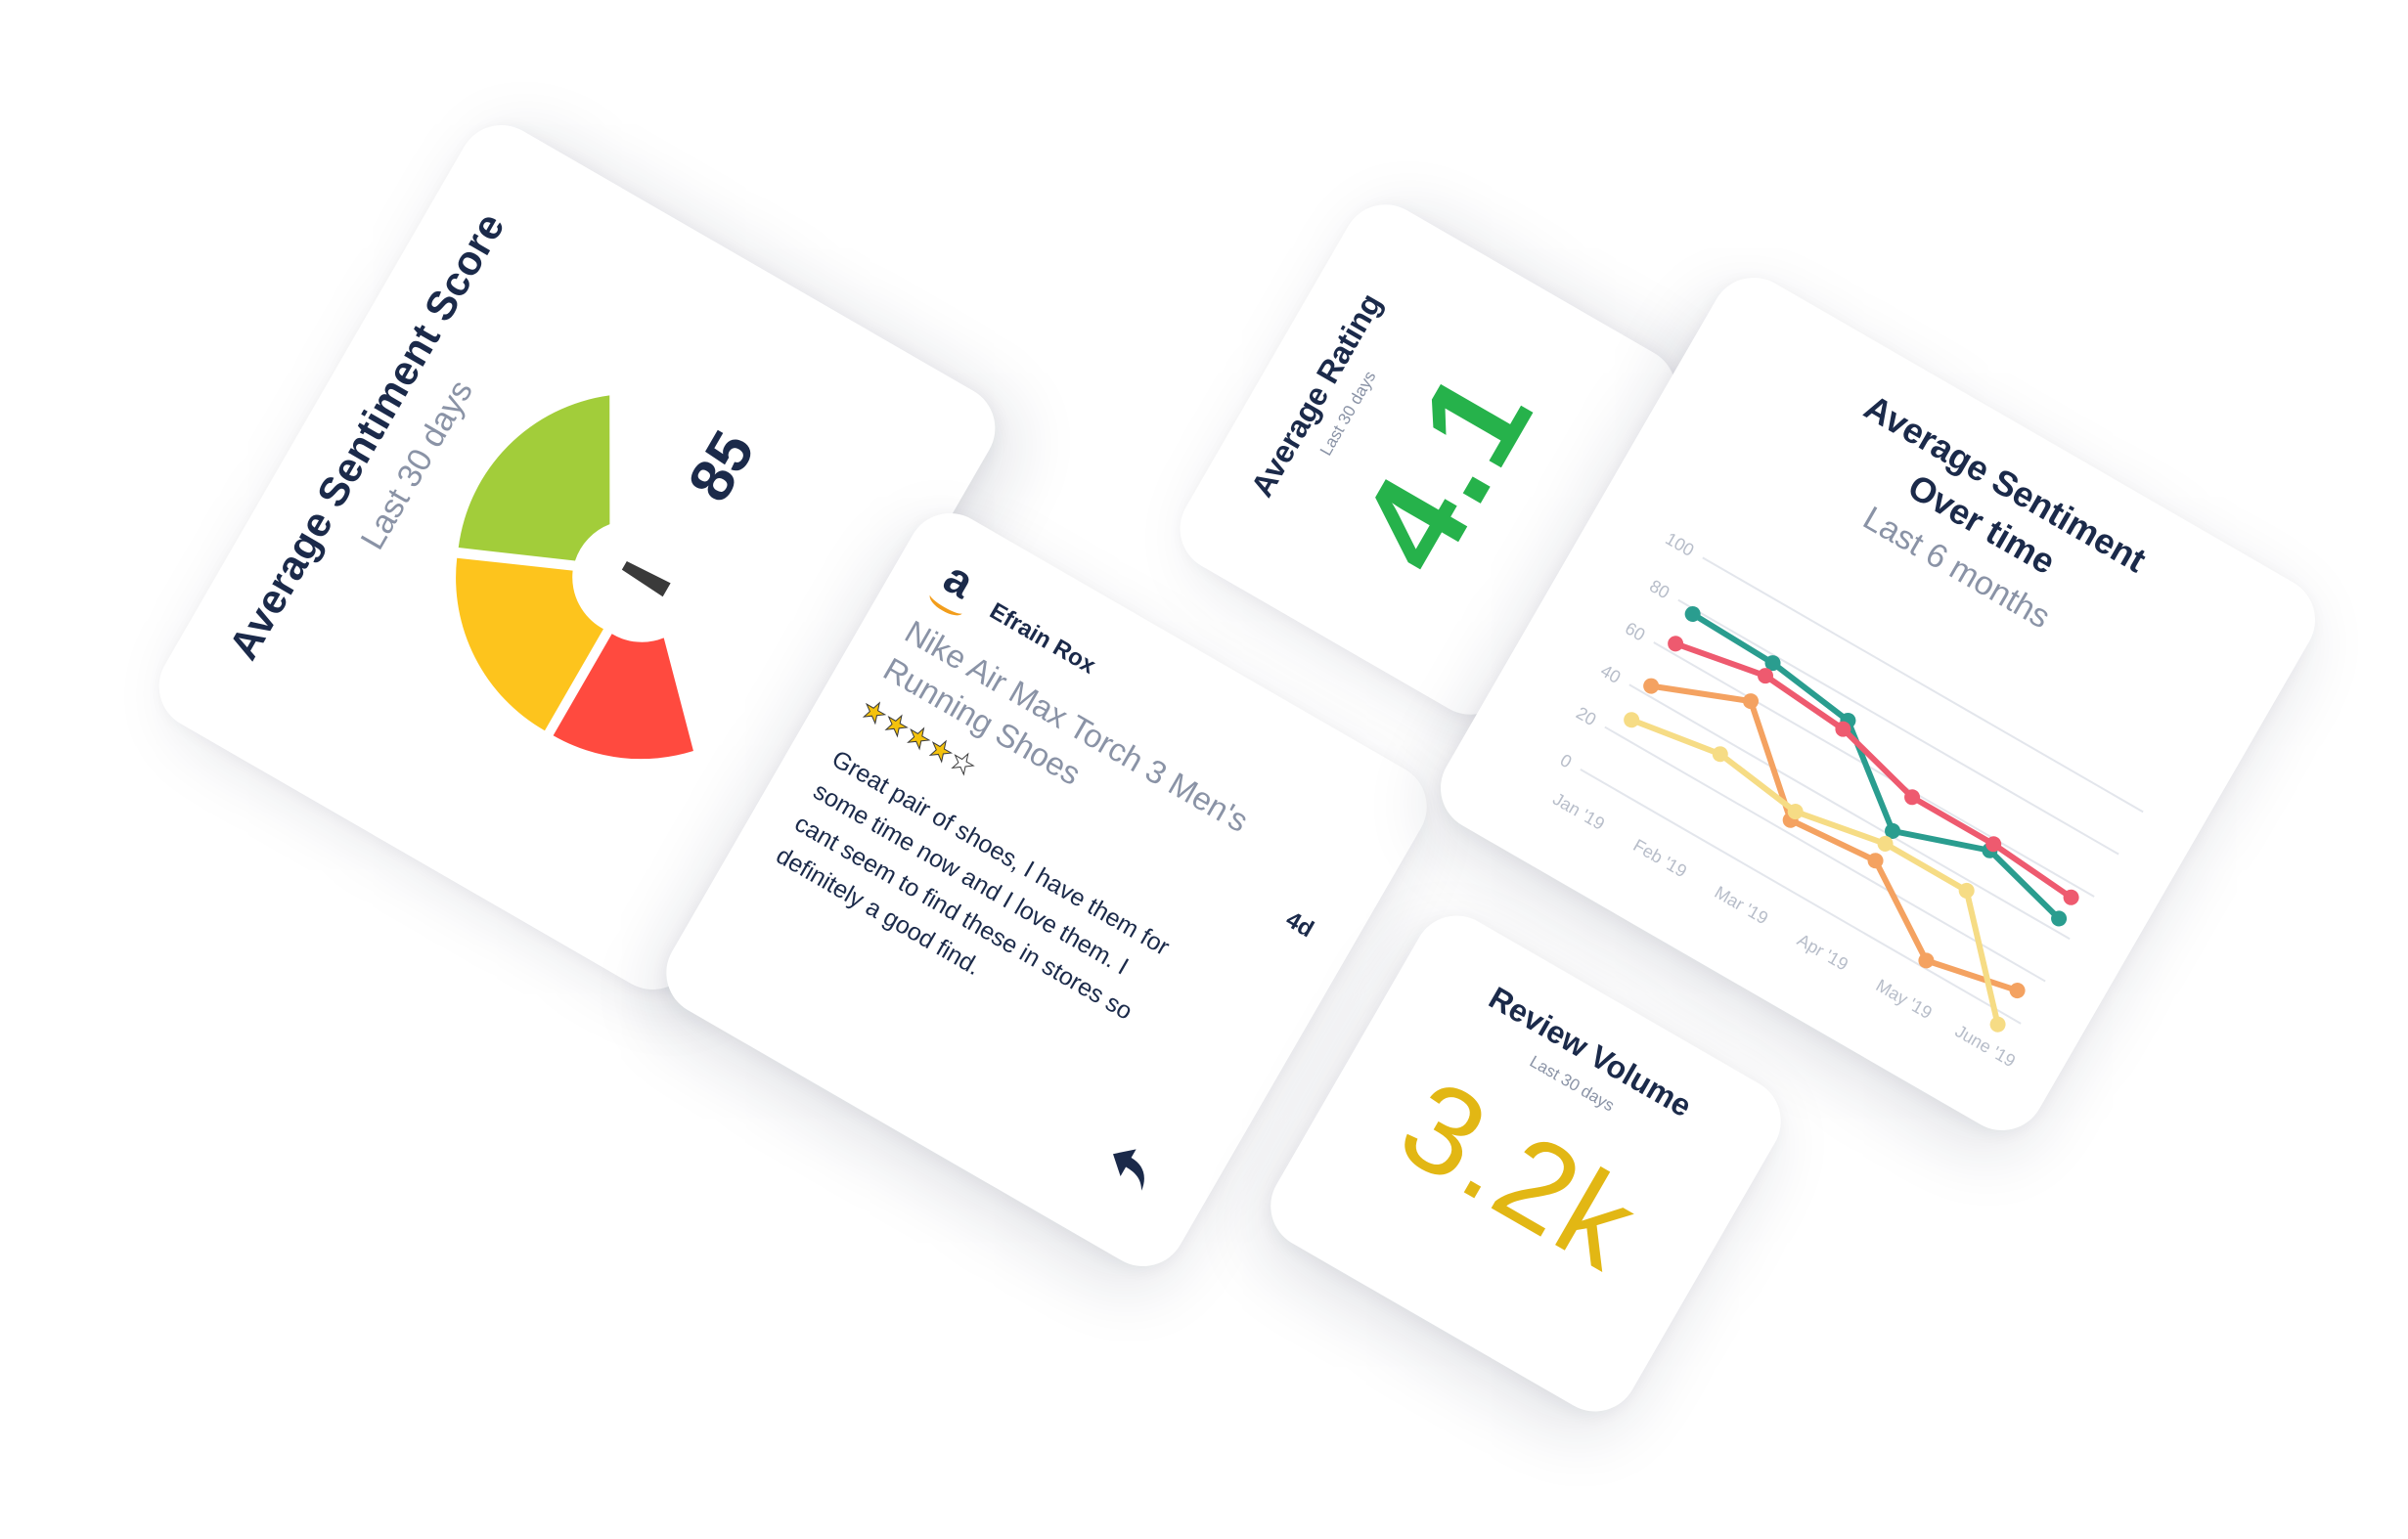  What do you see at coordinates (1131, 1166) in the screenshot?
I see `reply-arrow-icon` at bounding box center [1131, 1166].